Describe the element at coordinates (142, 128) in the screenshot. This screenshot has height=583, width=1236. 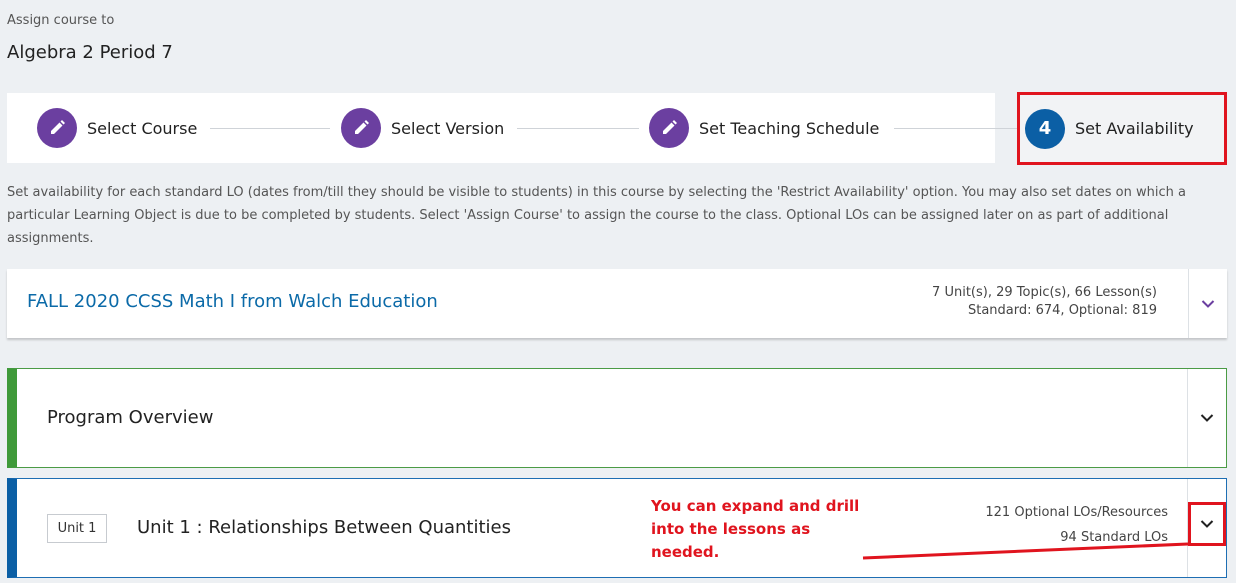
I see `step-label: Select Course` at that location.